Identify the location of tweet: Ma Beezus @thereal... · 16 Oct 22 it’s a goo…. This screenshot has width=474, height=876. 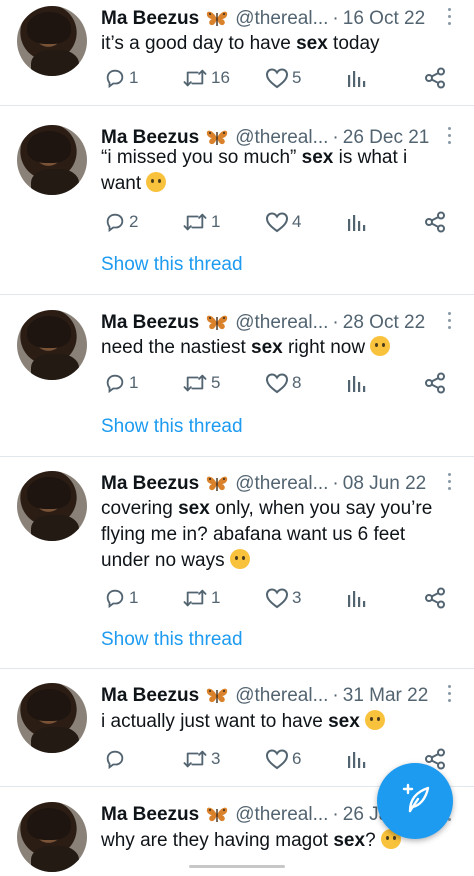
(237, 53).